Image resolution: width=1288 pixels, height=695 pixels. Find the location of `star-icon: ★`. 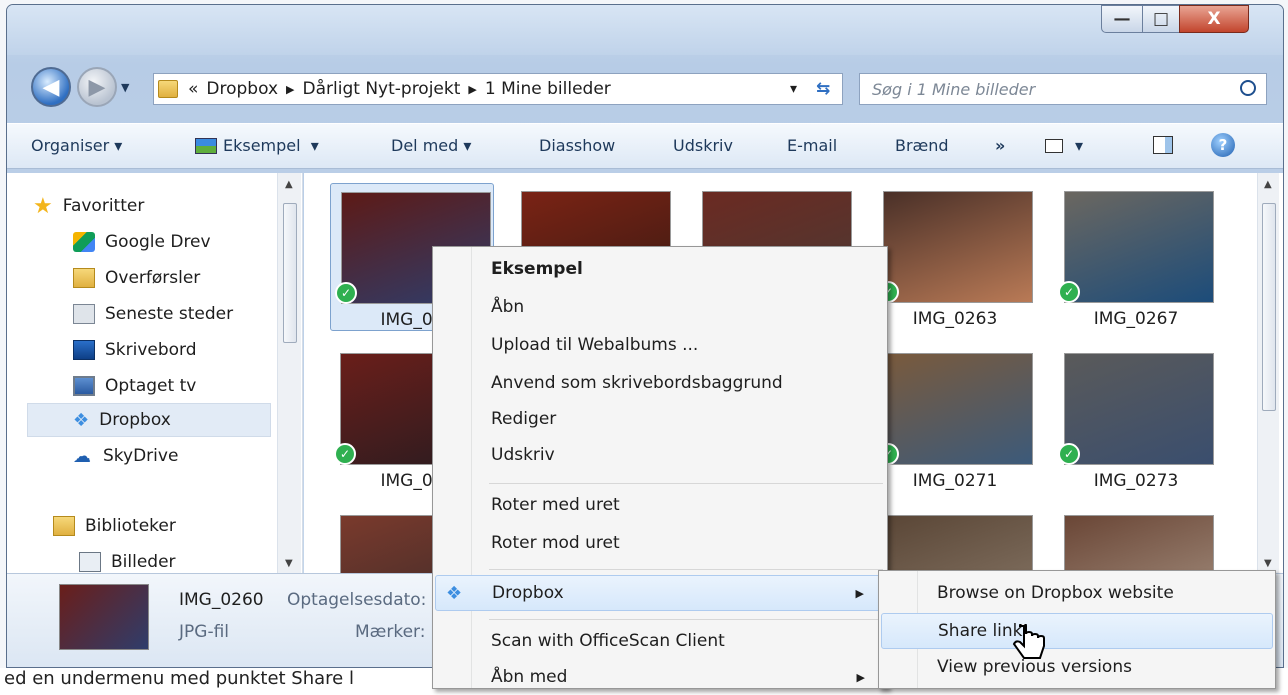

star-icon: ★ is located at coordinates (43, 206).